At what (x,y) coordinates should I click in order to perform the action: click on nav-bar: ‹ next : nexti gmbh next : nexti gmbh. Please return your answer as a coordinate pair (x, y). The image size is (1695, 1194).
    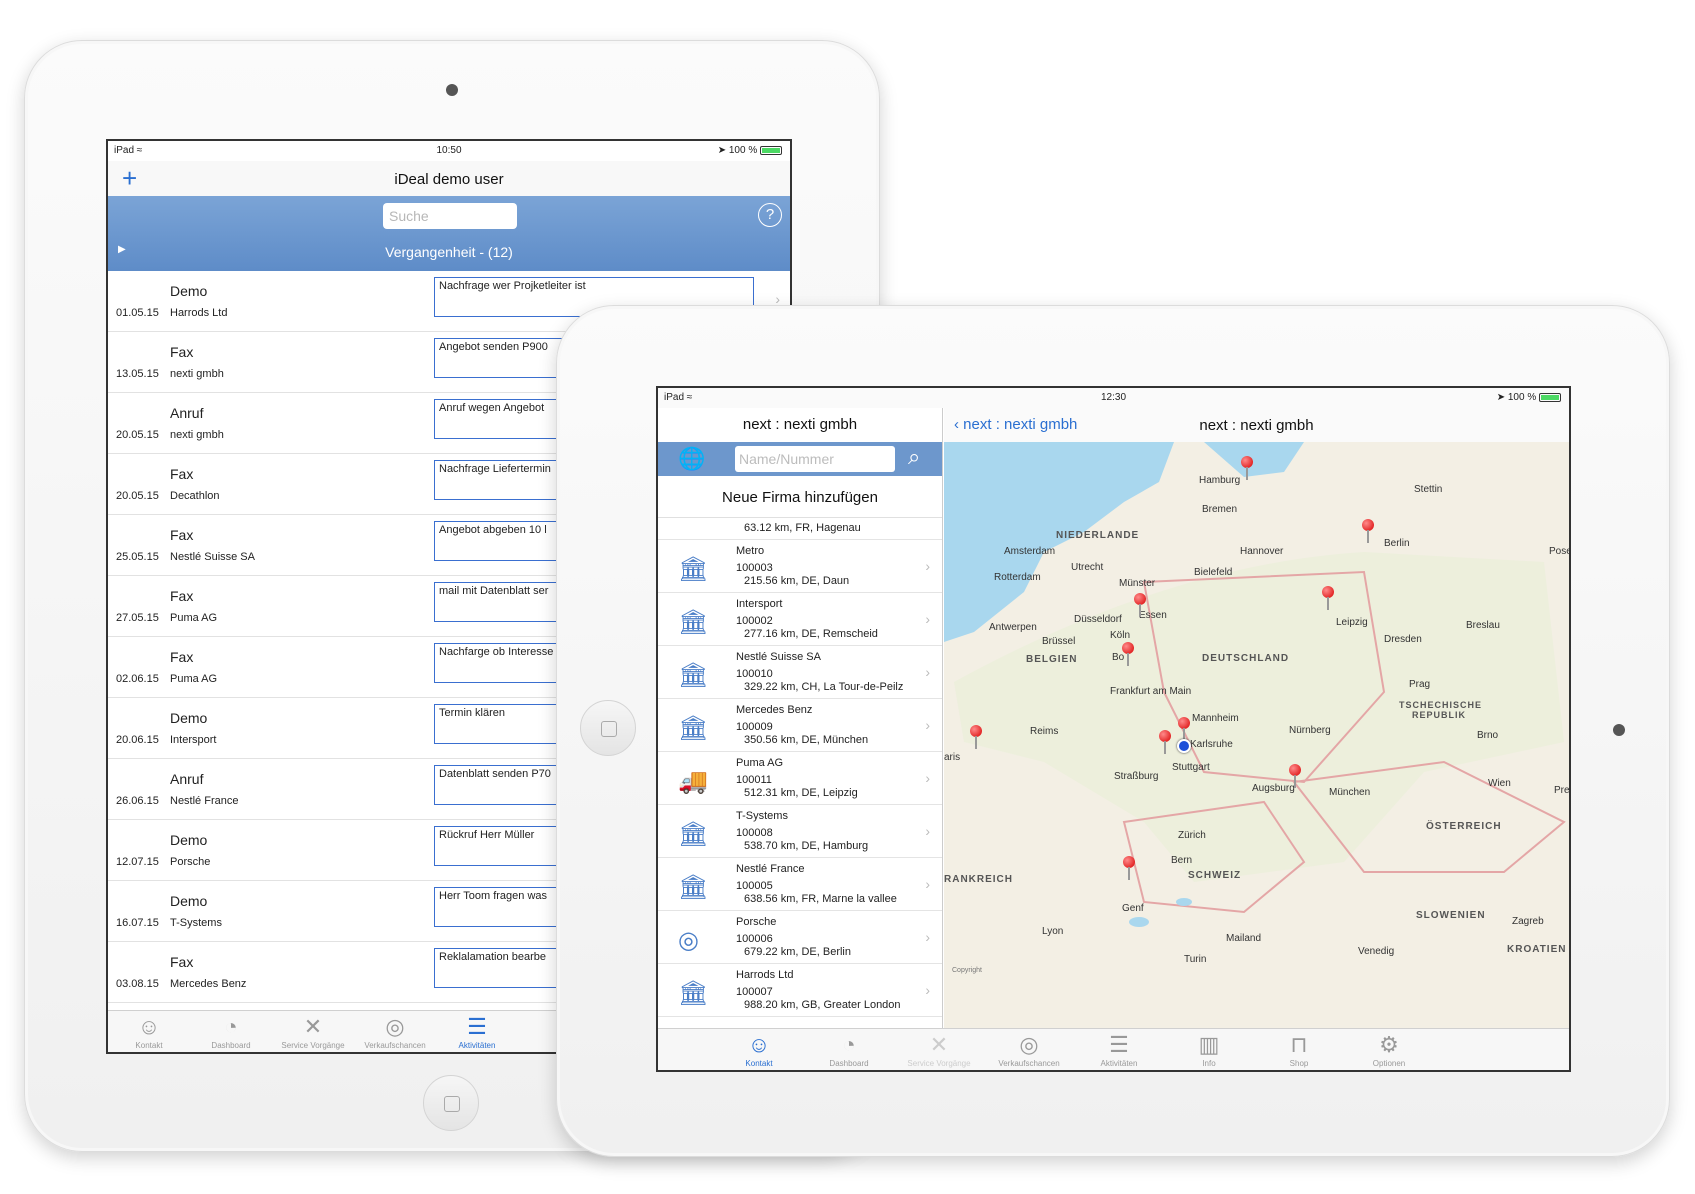
    Looking at the image, I should click on (1256, 425).